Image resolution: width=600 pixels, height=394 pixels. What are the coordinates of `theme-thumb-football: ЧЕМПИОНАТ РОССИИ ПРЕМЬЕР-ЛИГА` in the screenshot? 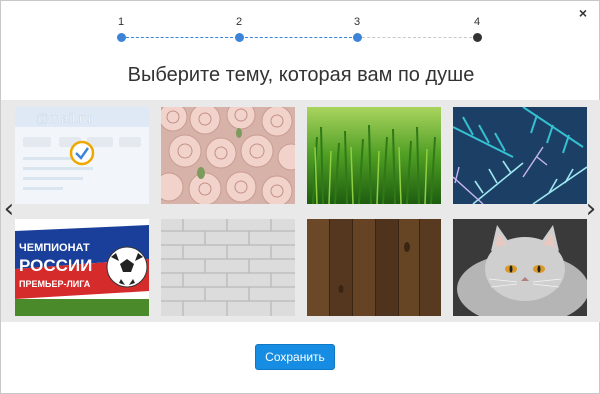 It's located at (82, 267).